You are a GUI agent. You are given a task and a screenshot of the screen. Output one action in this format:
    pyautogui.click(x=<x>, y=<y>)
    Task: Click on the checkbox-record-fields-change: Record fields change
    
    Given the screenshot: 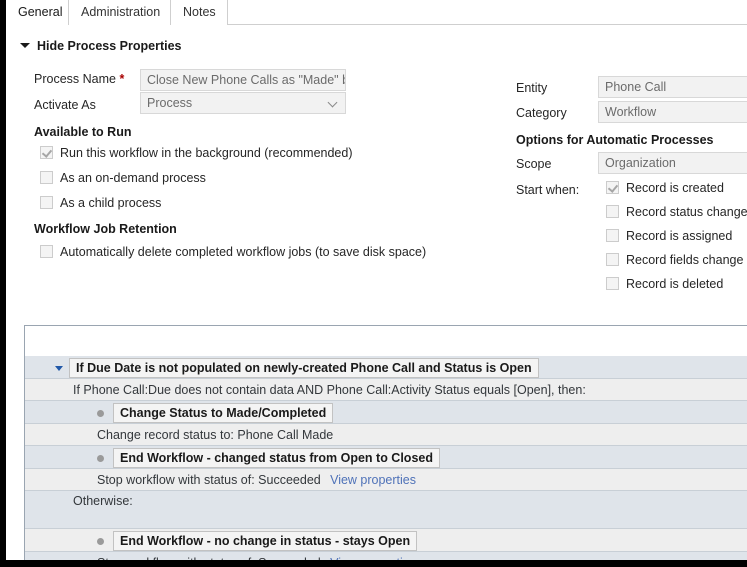 What is the action you would take?
    pyautogui.click(x=674, y=260)
    